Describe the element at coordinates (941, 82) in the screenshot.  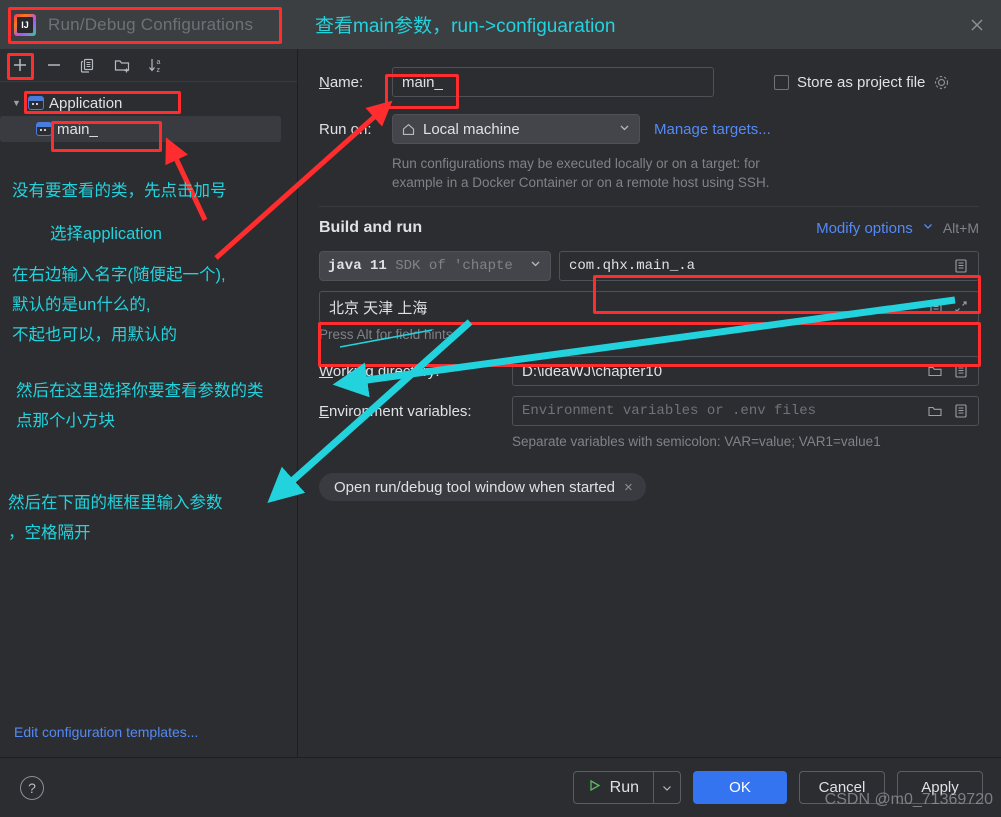
I see `gear-icon` at that location.